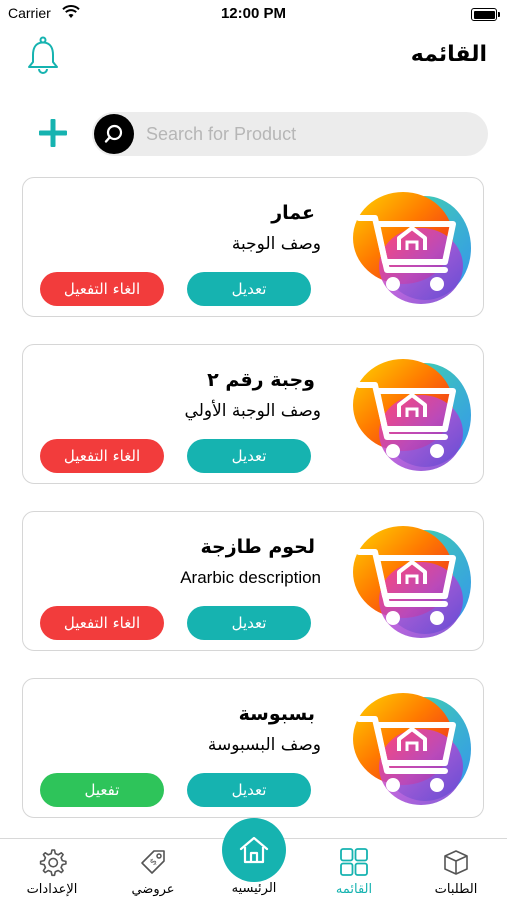  I want to click on product-title: عمار, so click(293, 213).